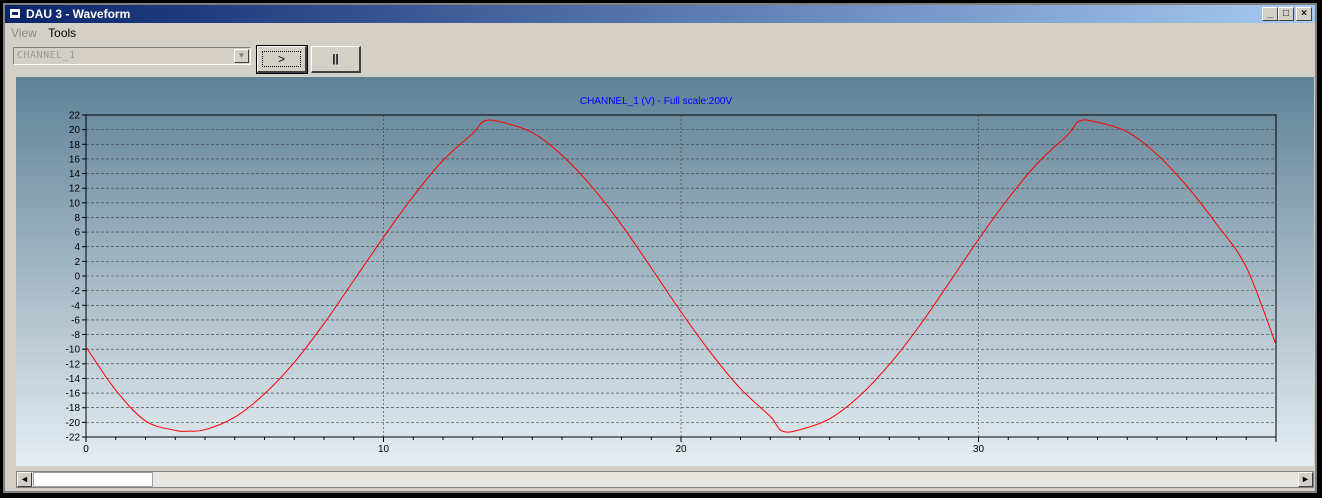  I want to click on y-tick-label: -8, so click(75, 335).